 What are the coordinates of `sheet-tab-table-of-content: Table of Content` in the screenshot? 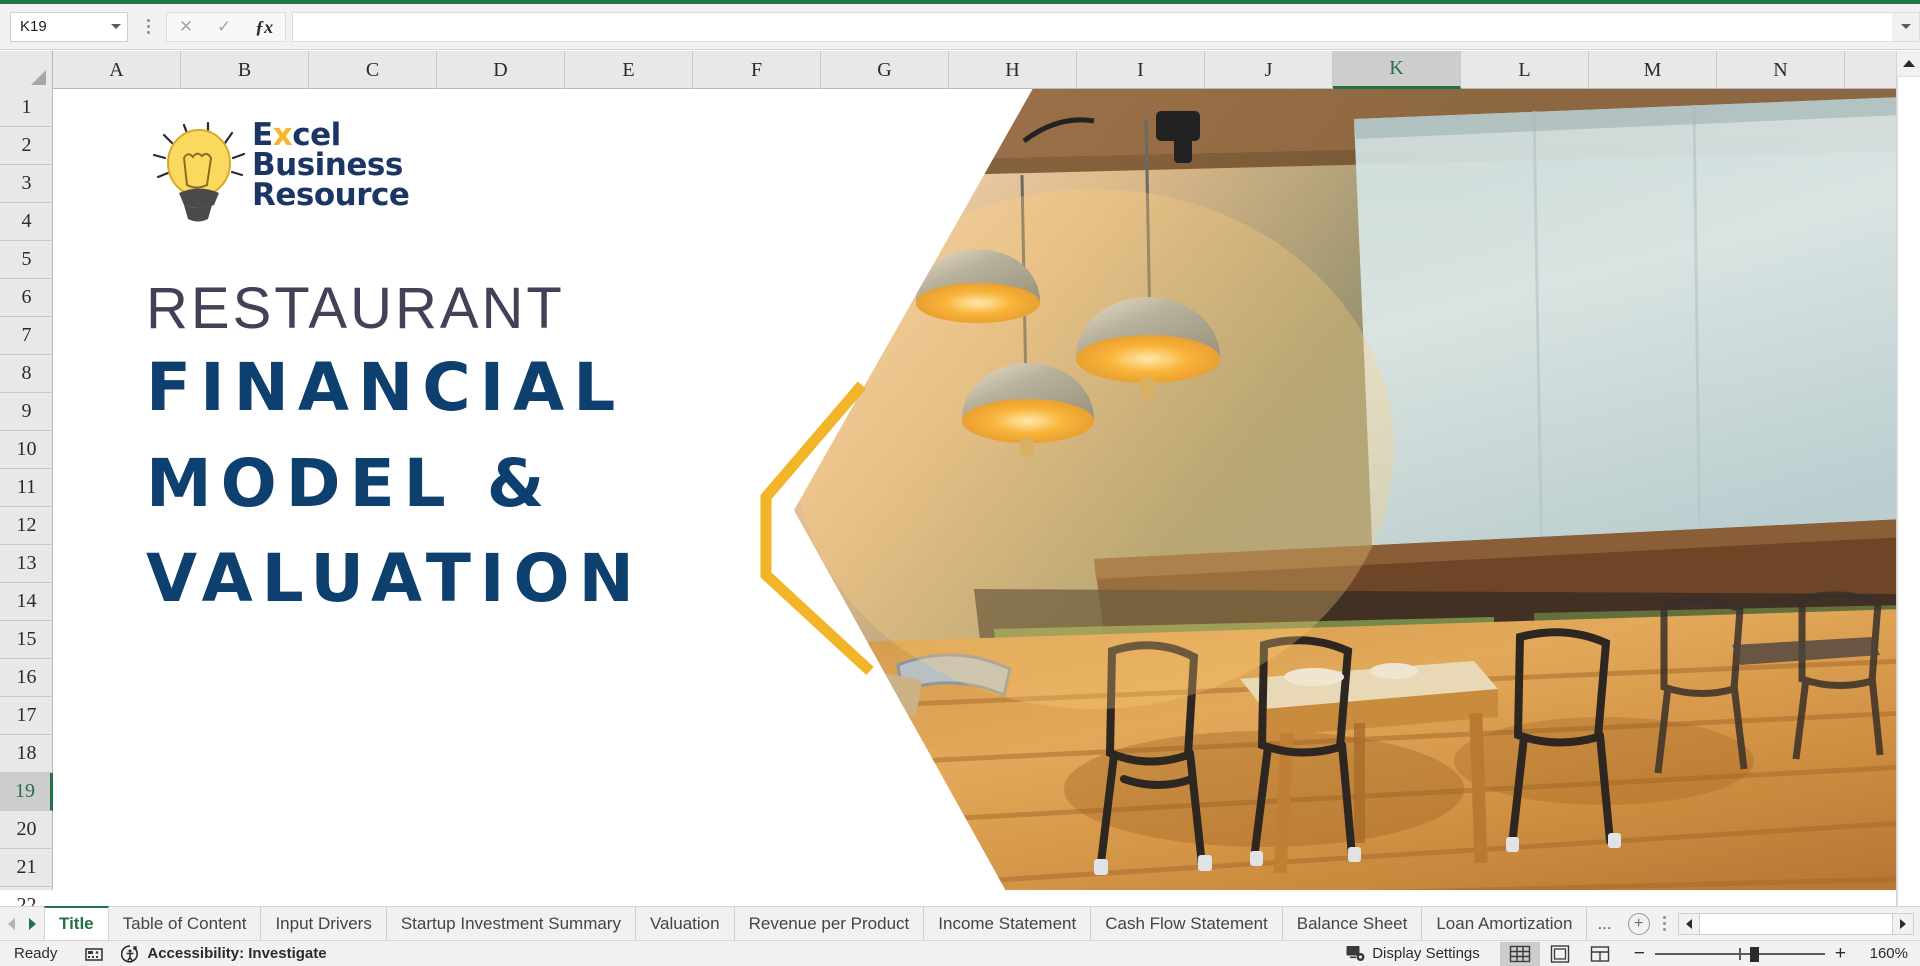 It's located at (185, 923).